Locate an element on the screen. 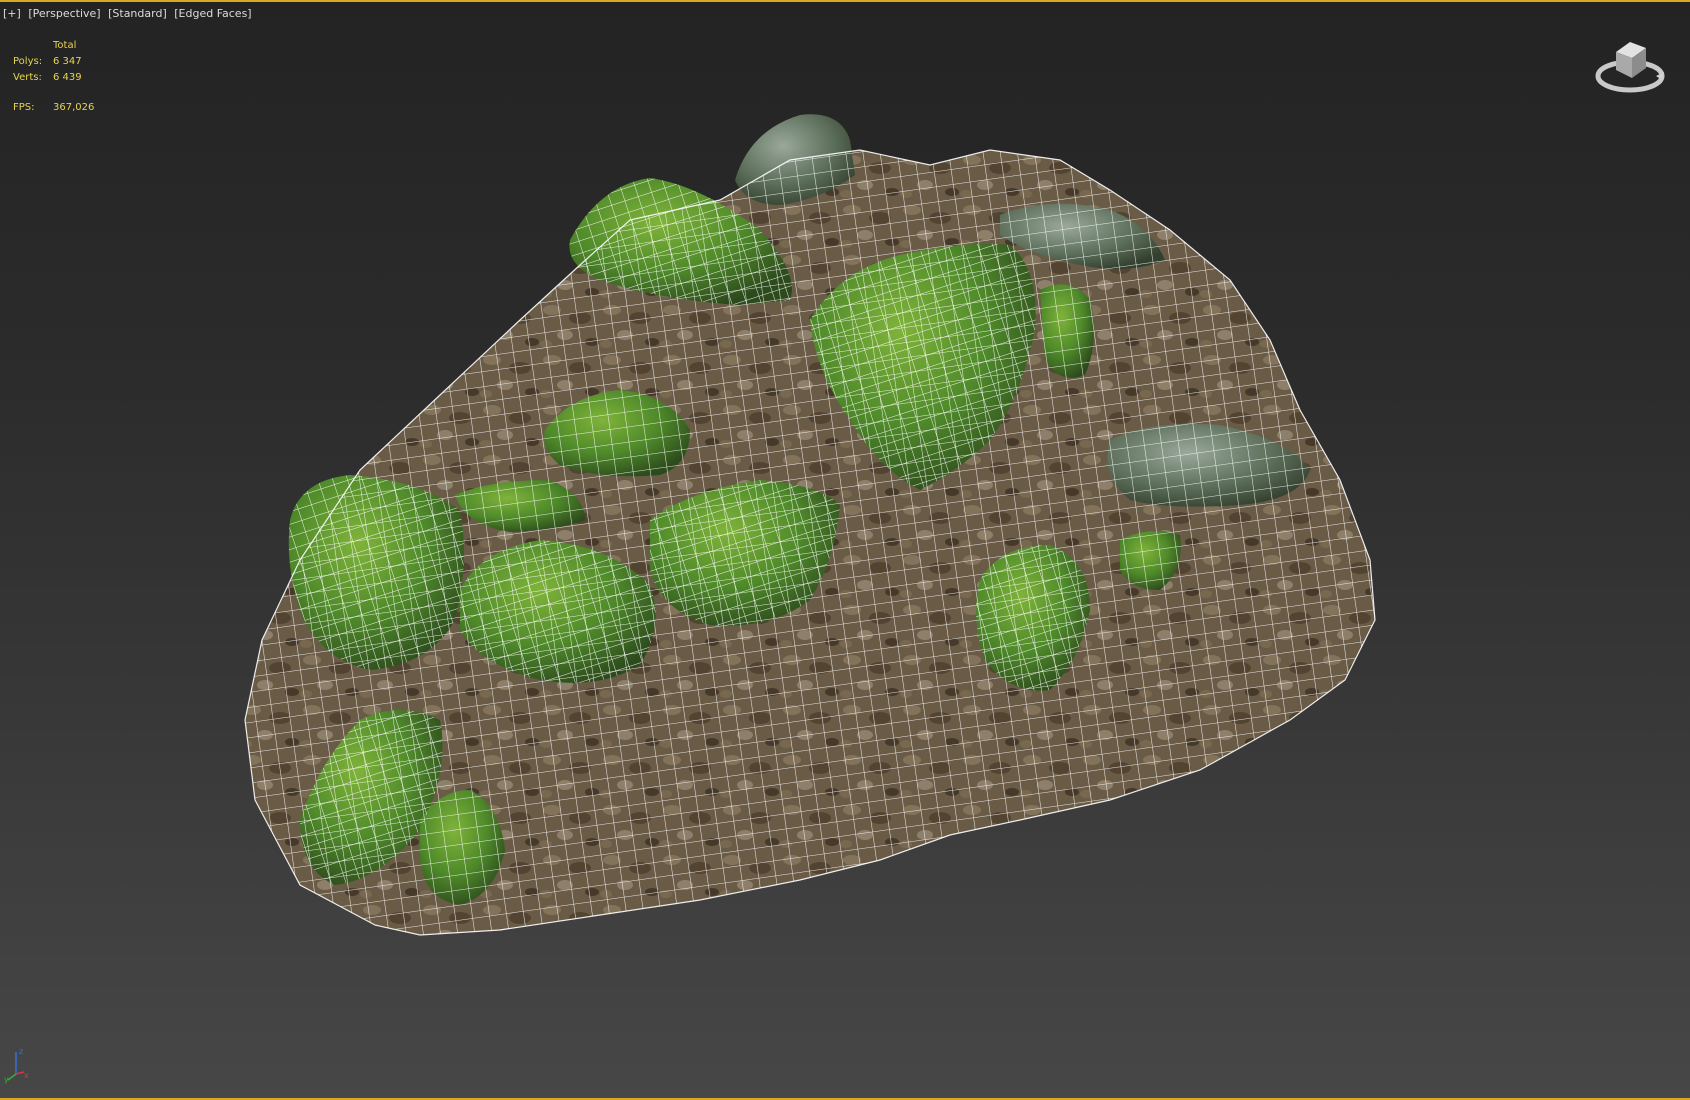 This screenshot has height=1100, width=1690. verts-label: Verts: is located at coordinates (27, 77).